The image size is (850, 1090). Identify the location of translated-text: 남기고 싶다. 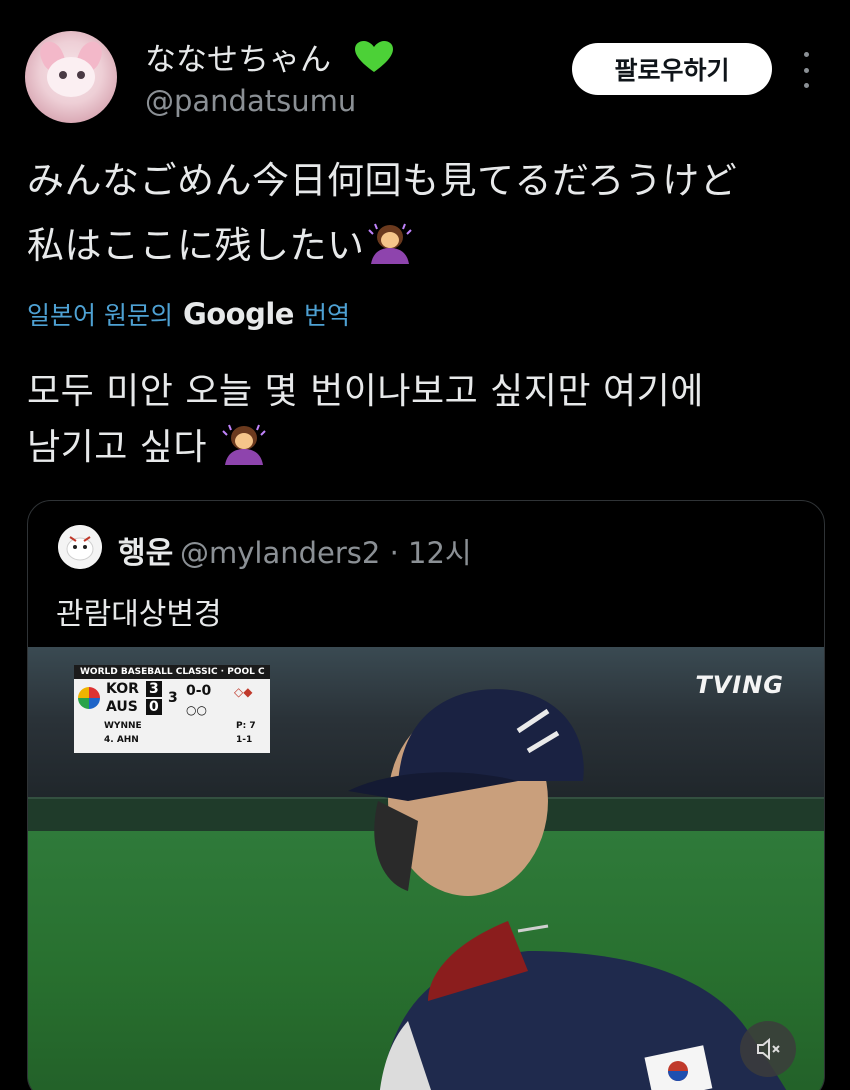
(117, 447).